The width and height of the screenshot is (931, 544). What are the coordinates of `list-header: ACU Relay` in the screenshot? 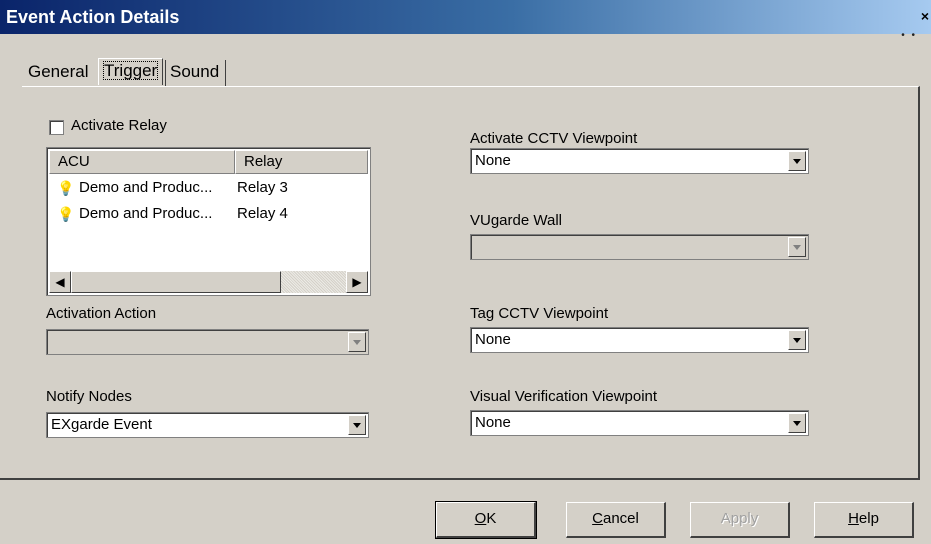 It's located at (208, 162).